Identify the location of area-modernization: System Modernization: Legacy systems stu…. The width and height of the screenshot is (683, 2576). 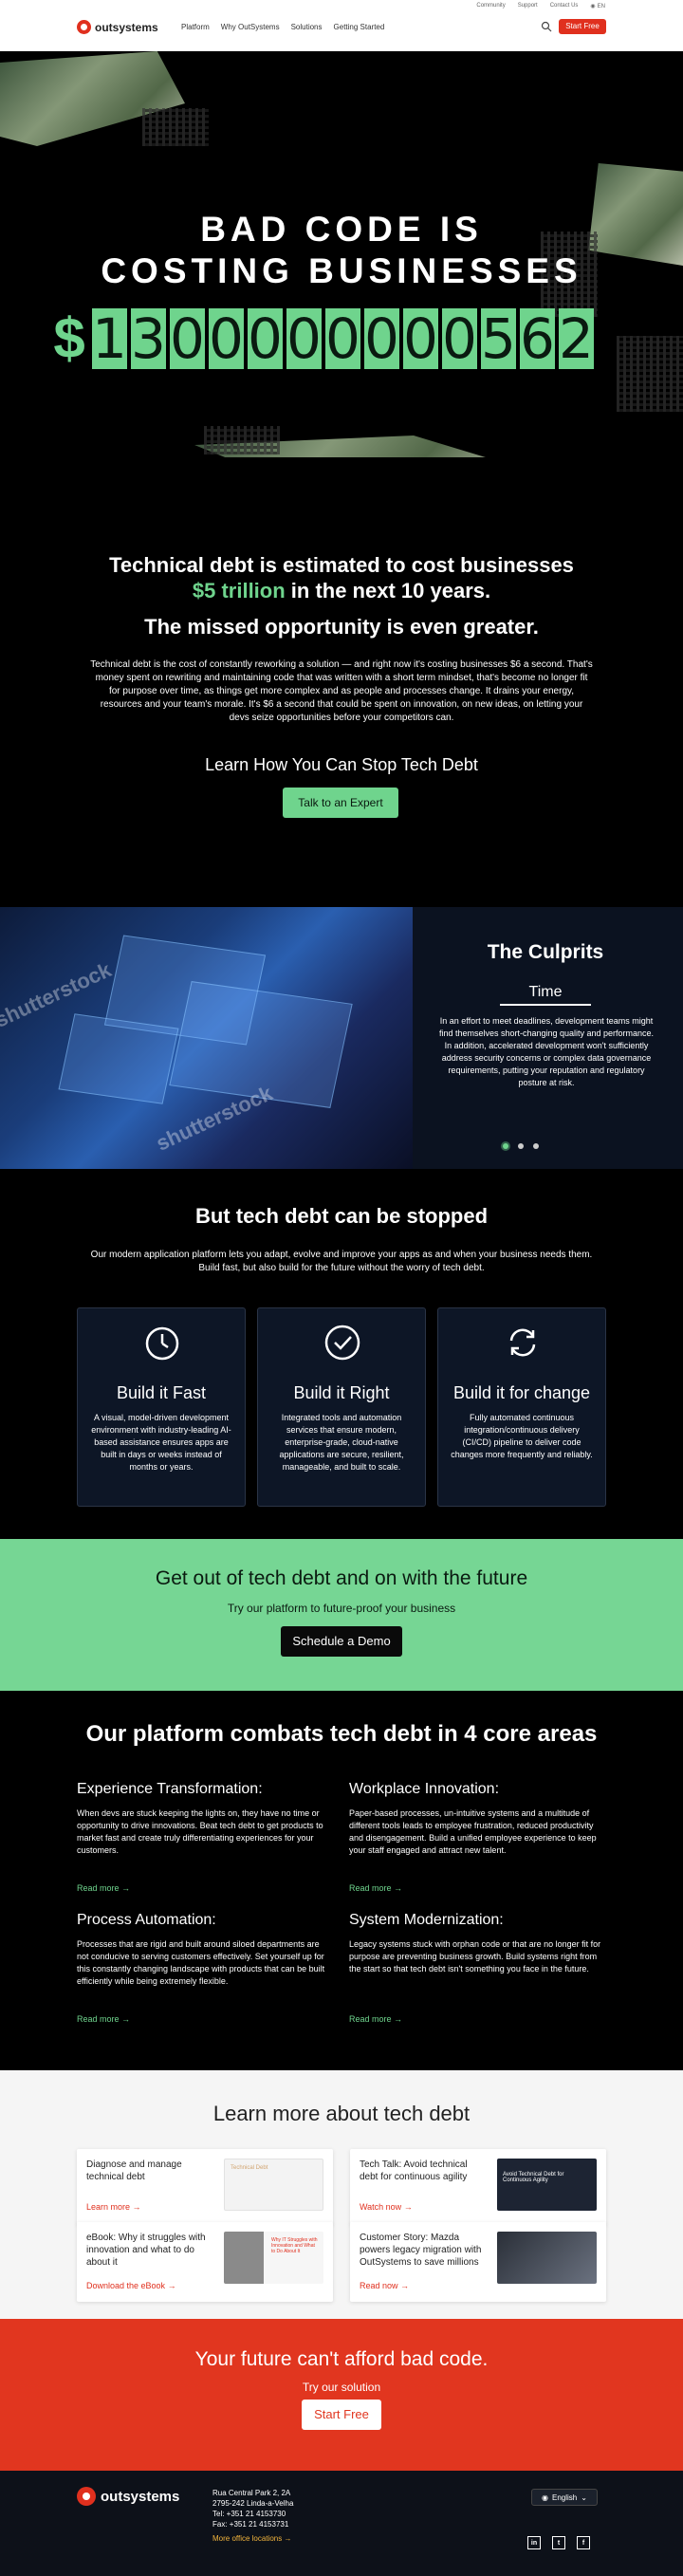
(477, 1943).